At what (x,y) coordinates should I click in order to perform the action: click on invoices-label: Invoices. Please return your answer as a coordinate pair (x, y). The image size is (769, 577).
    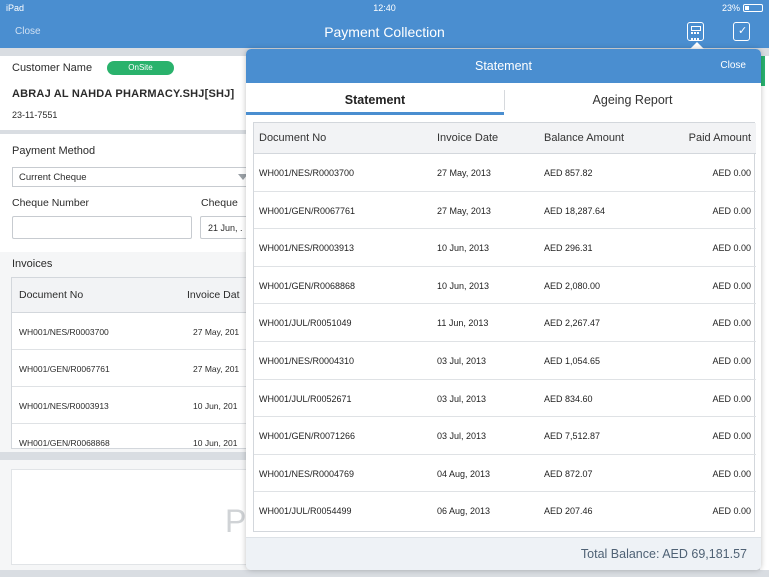
    Looking at the image, I should click on (32, 264).